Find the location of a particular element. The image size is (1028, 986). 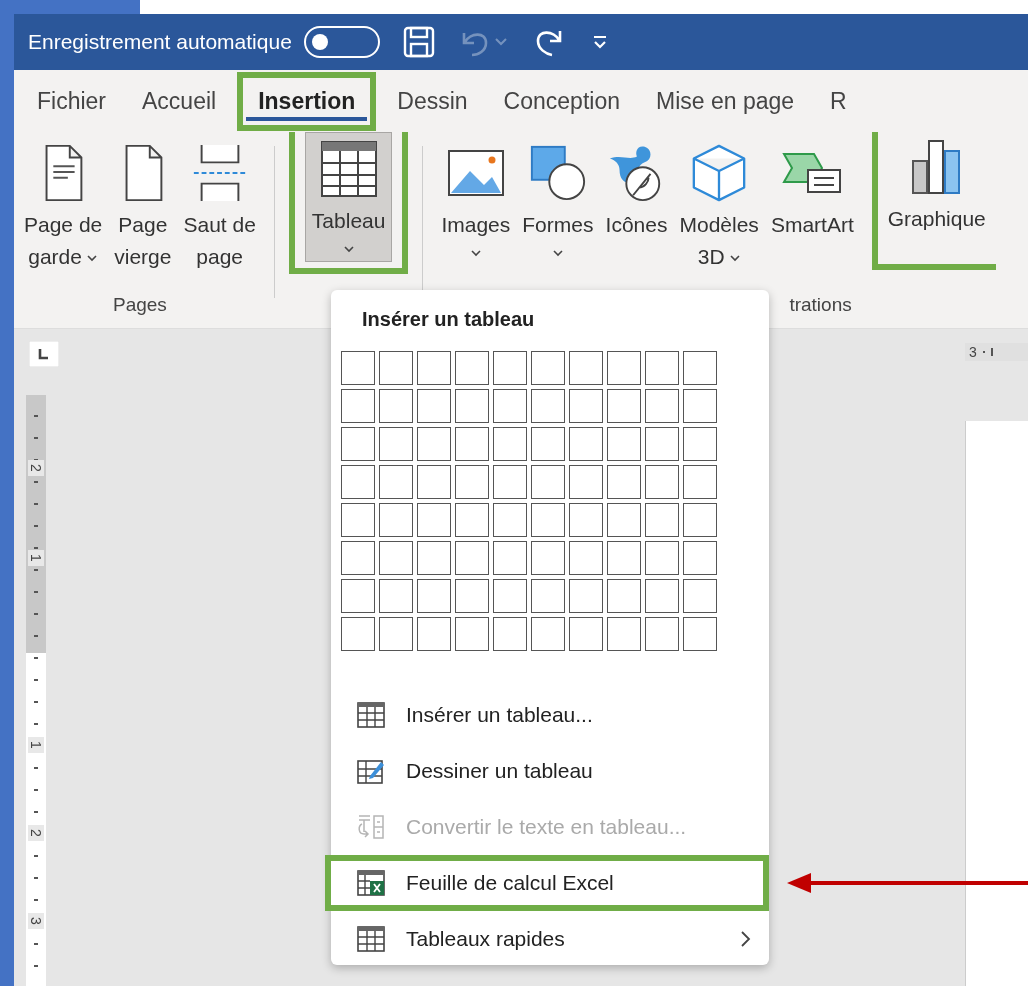

autosave-toggle is located at coordinates (341, 42).